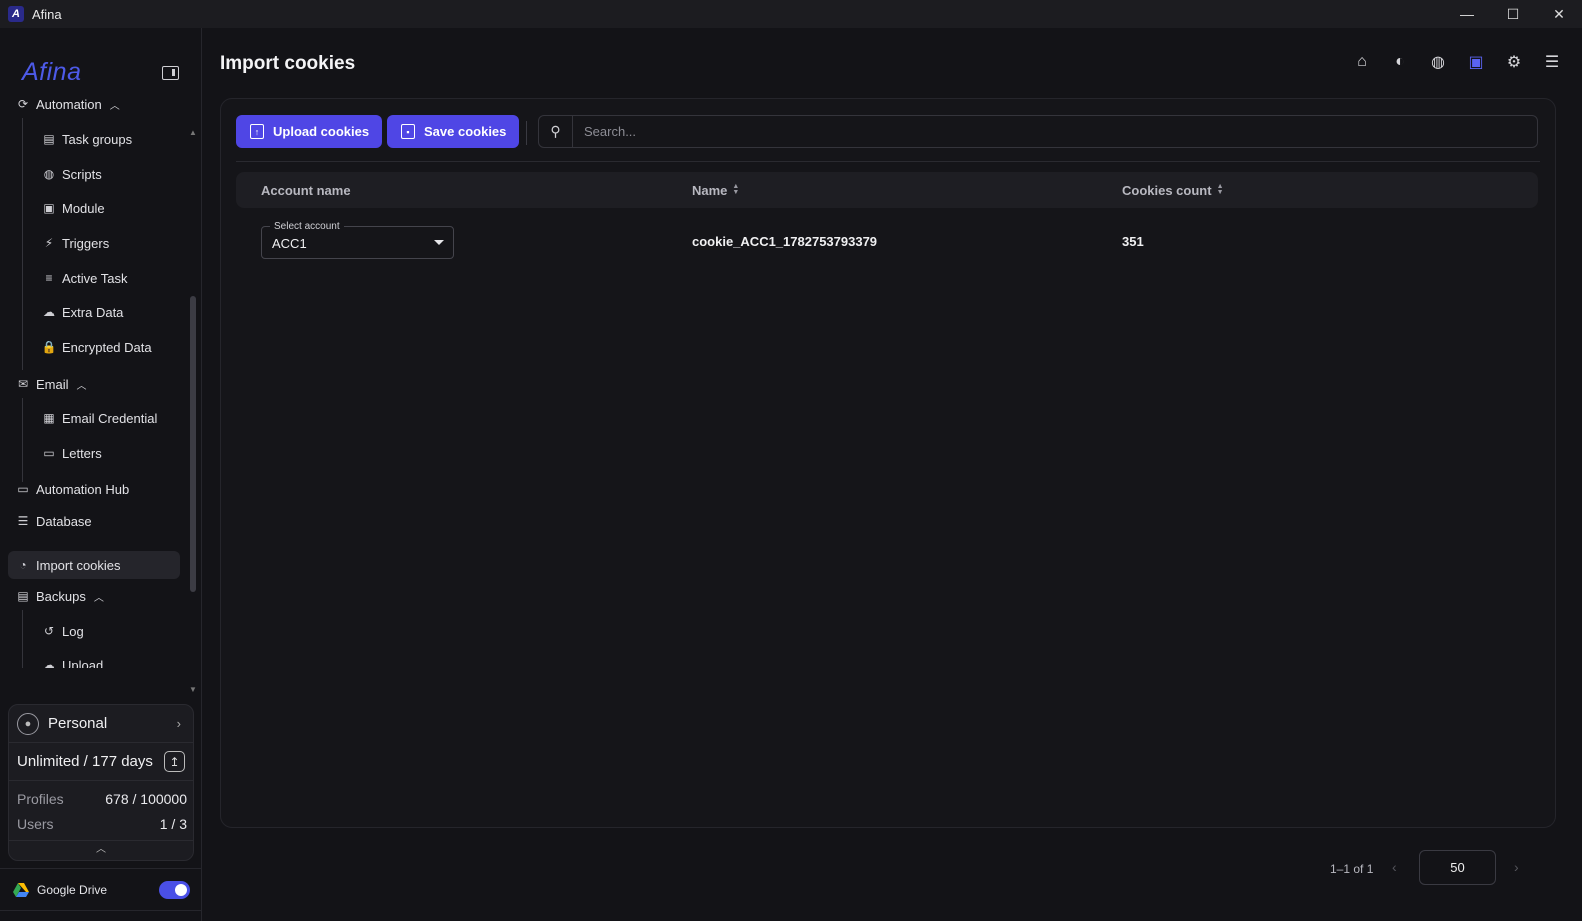 This screenshot has height=921, width=1582. What do you see at coordinates (257, 131) in the screenshot?
I see `file-upload-icon: ↑` at bounding box center [257, 131].